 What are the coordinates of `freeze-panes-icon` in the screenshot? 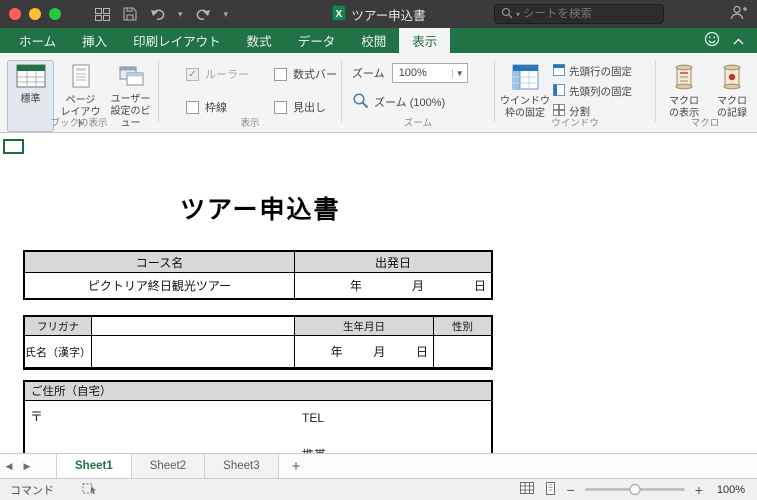 It's located at (525, 79).